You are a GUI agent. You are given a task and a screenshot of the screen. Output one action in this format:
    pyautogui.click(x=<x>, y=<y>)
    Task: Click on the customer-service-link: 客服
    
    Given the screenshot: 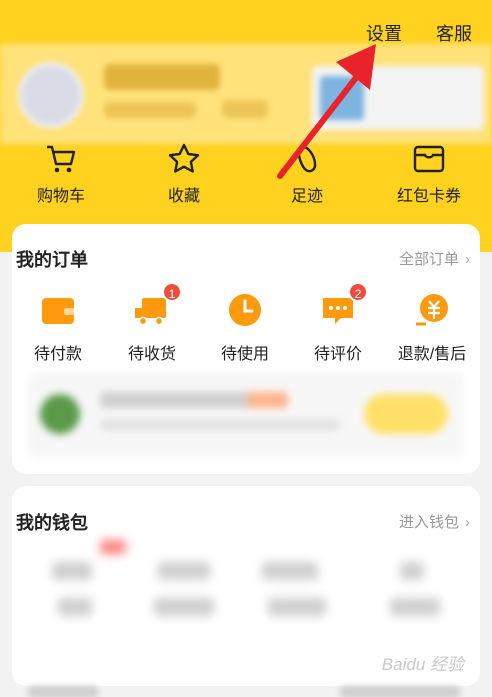 What is the action you would take?
    pyautogui.click(x=454, y=33)
    